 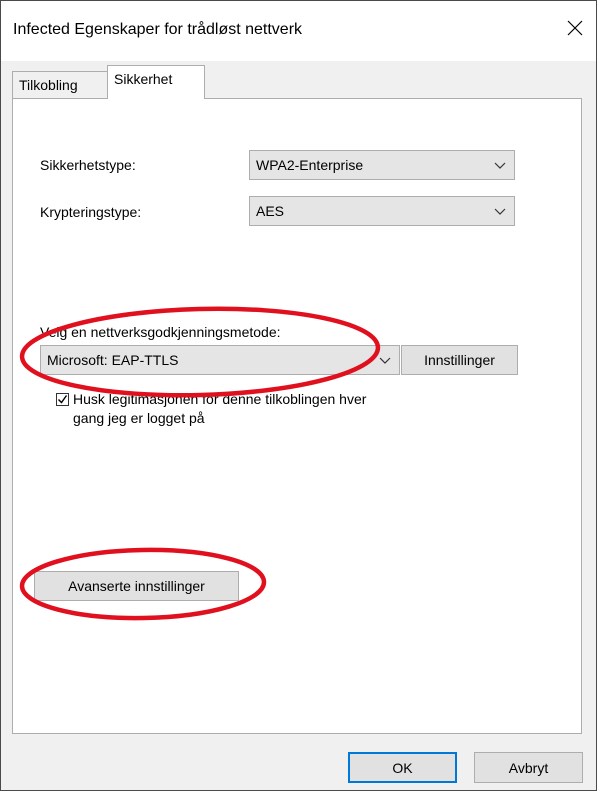 I want to click on advanced-settings-button: Avanserte innstillinger, so click(x=136, y=586).